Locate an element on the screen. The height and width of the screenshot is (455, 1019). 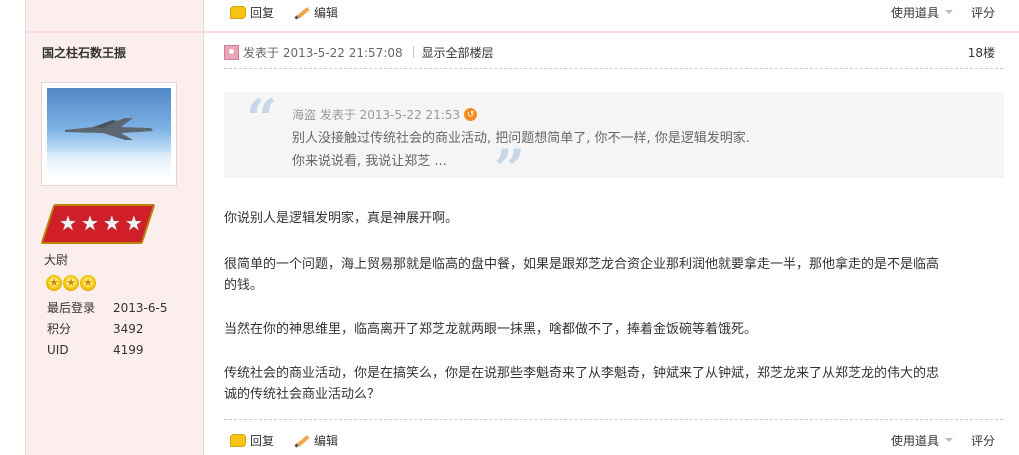
stat-value: 2013-6-5 is located at coordinates (140, 307).